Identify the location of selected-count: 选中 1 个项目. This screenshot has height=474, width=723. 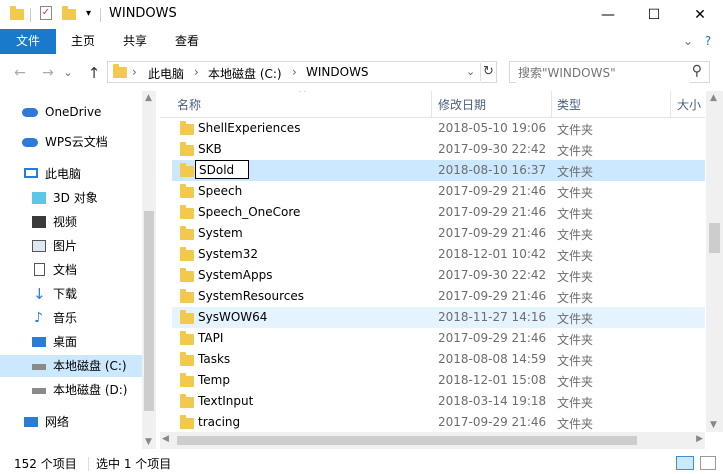
(134, 464).